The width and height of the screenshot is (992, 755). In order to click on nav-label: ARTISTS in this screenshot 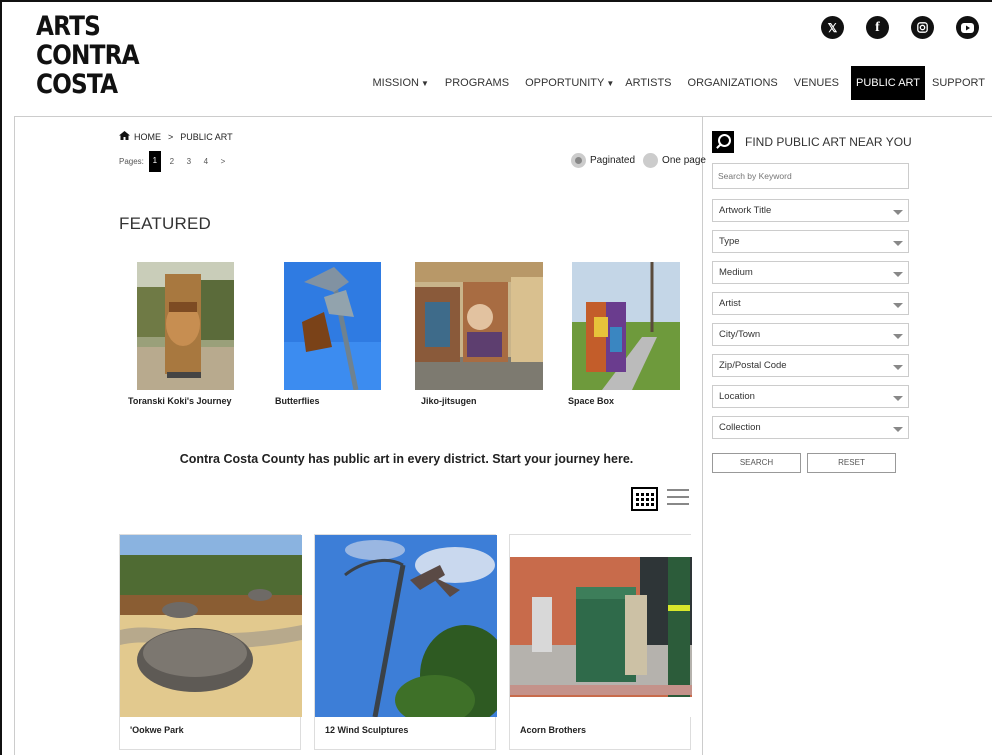, I will do `click(648, 83)`.